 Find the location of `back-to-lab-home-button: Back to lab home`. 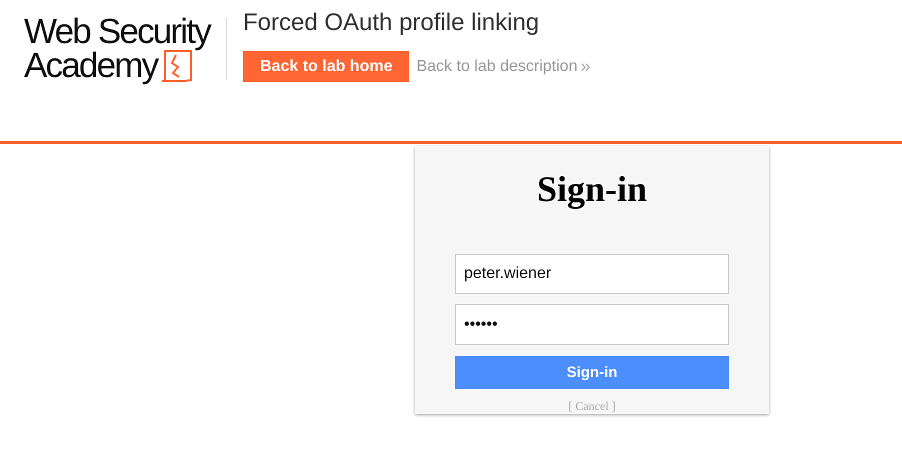

back-to-lab-home-button: Back to lab home is located at coordinates (326, 66).